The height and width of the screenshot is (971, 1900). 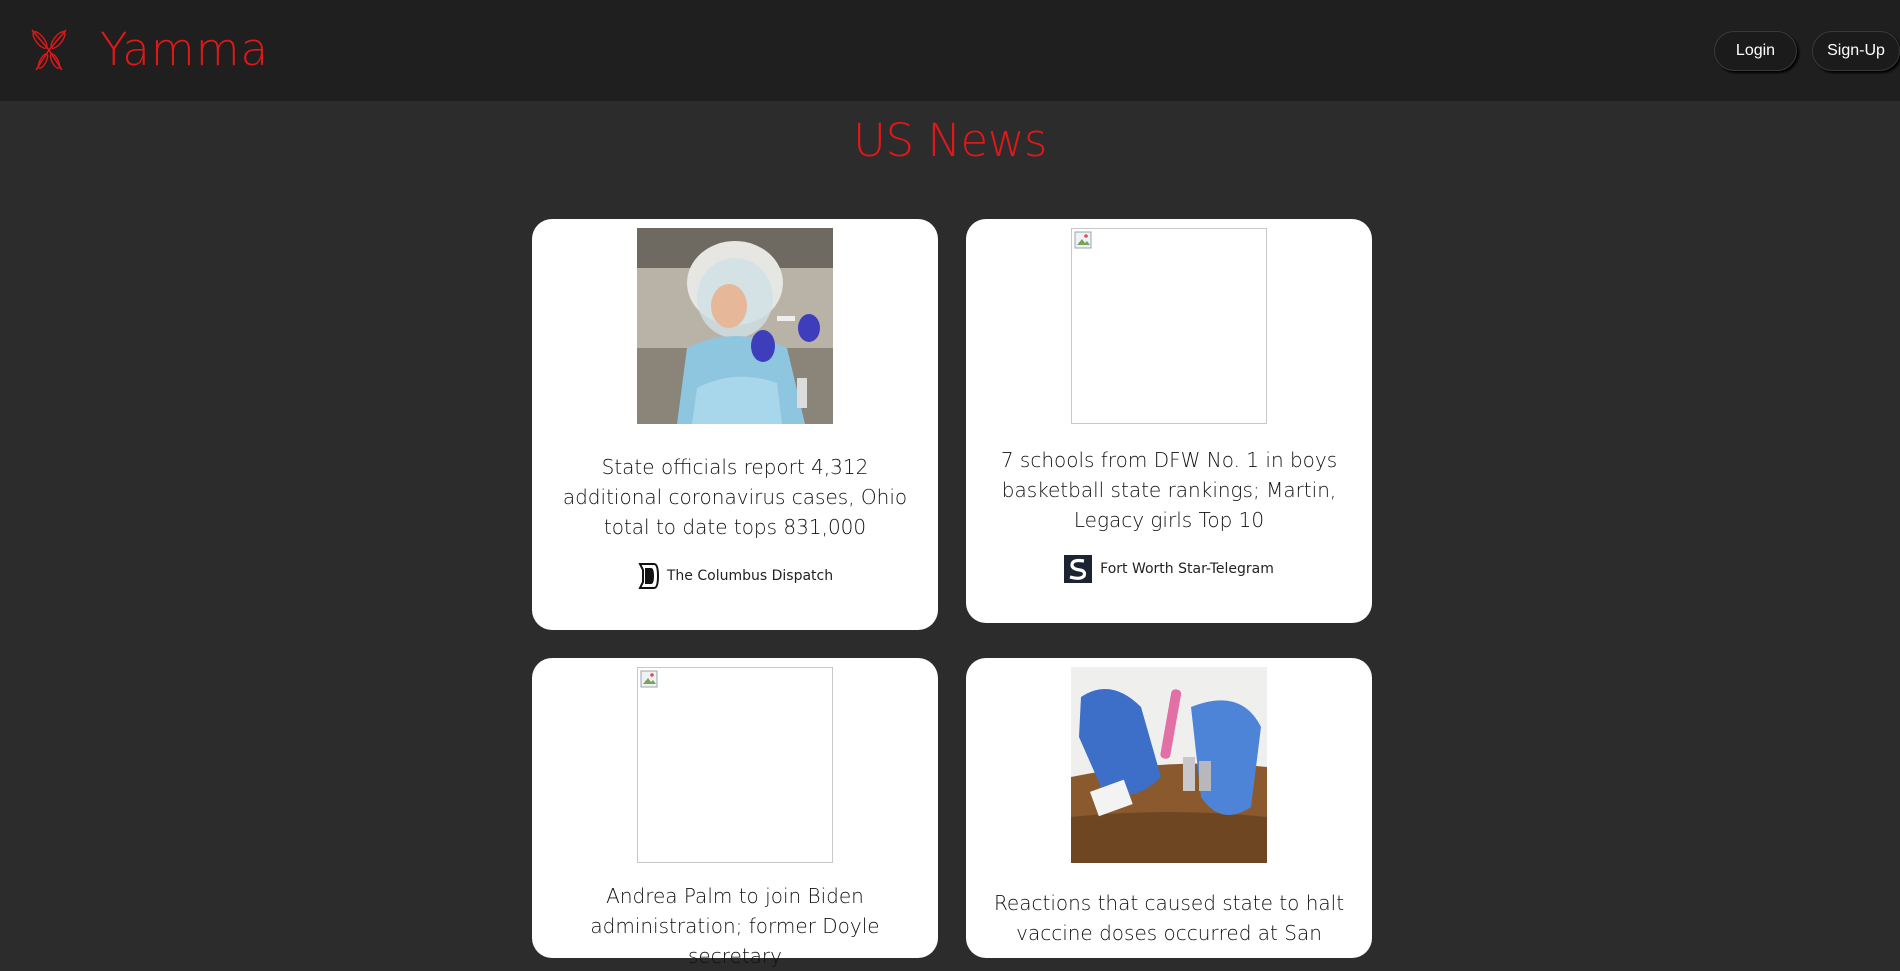 What do you see at coordinates (184, 50) in the screenshot?
I see `brand-name: Yamma` at bounding box center [184, 50].